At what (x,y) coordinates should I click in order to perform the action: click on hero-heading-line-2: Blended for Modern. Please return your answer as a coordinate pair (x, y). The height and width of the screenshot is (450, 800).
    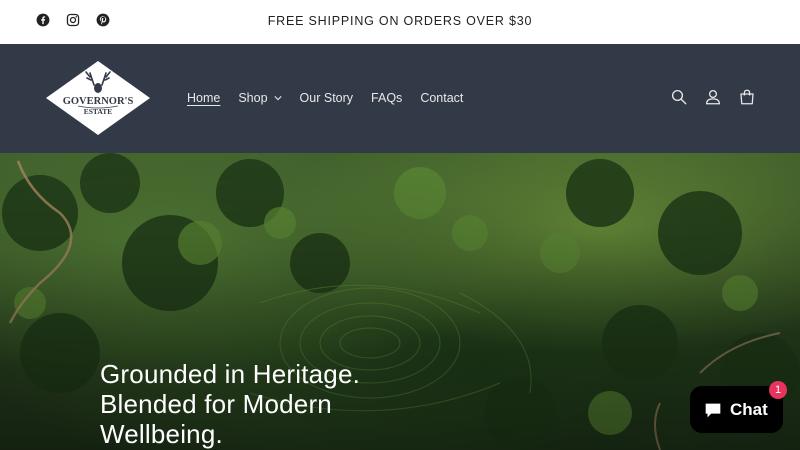
    Looking at the image, I should click on (216, 404).